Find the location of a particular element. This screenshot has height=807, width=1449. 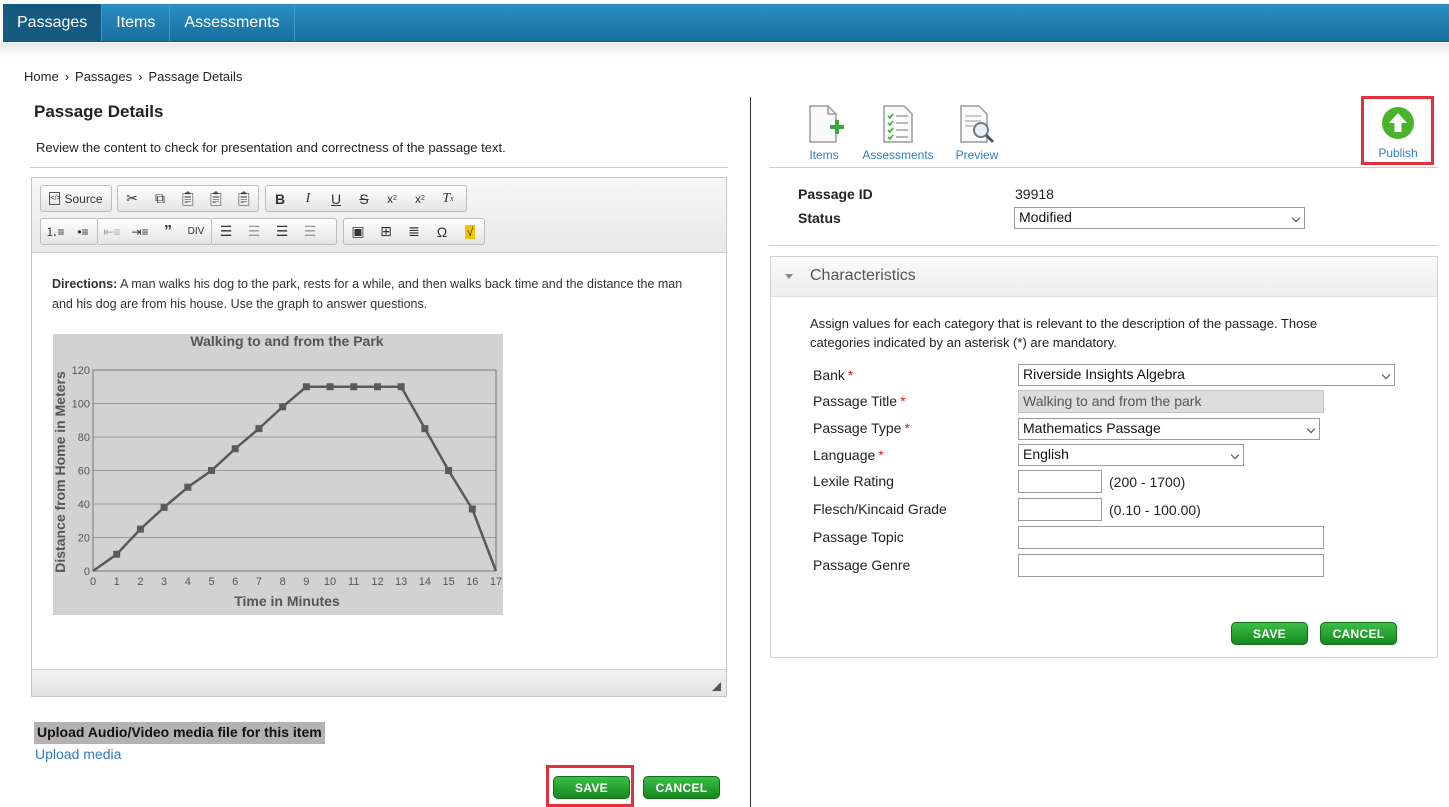

align-justify-icon: ☰ is located at coordinates (310, 231).